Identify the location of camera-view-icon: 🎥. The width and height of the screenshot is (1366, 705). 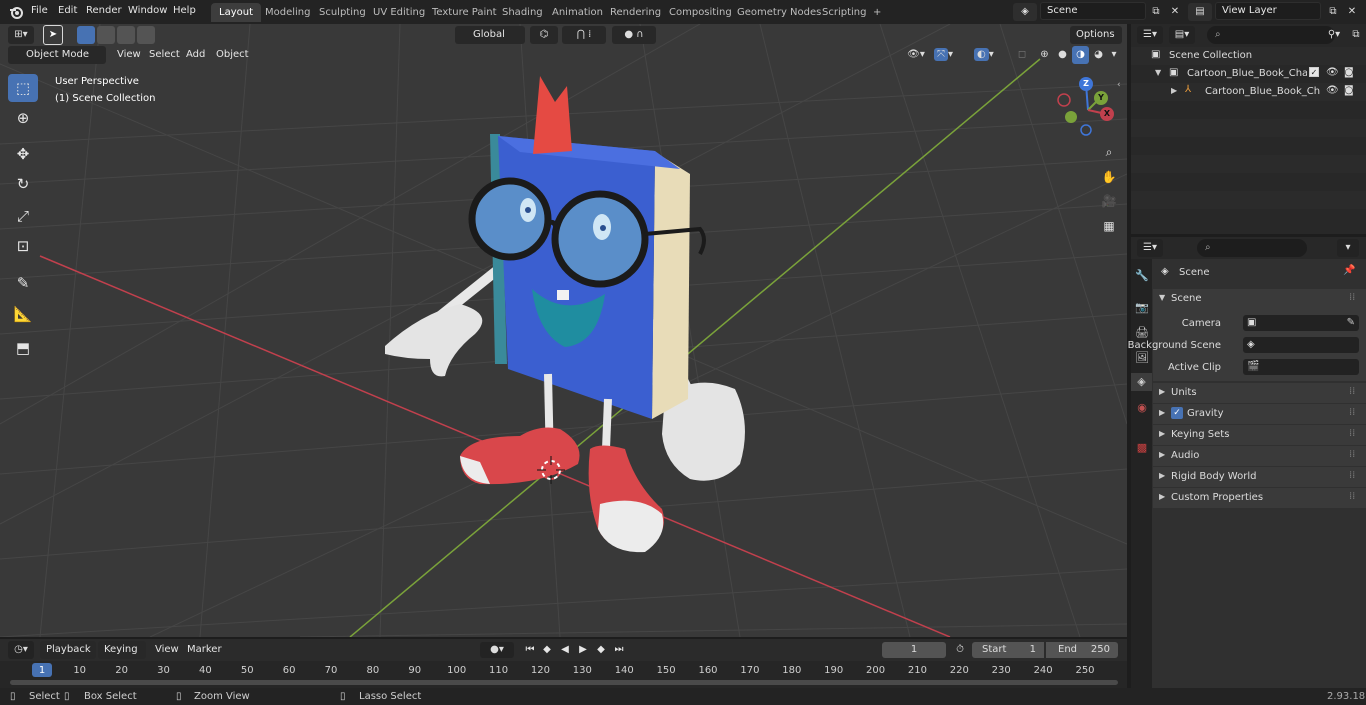
(1109, 201).